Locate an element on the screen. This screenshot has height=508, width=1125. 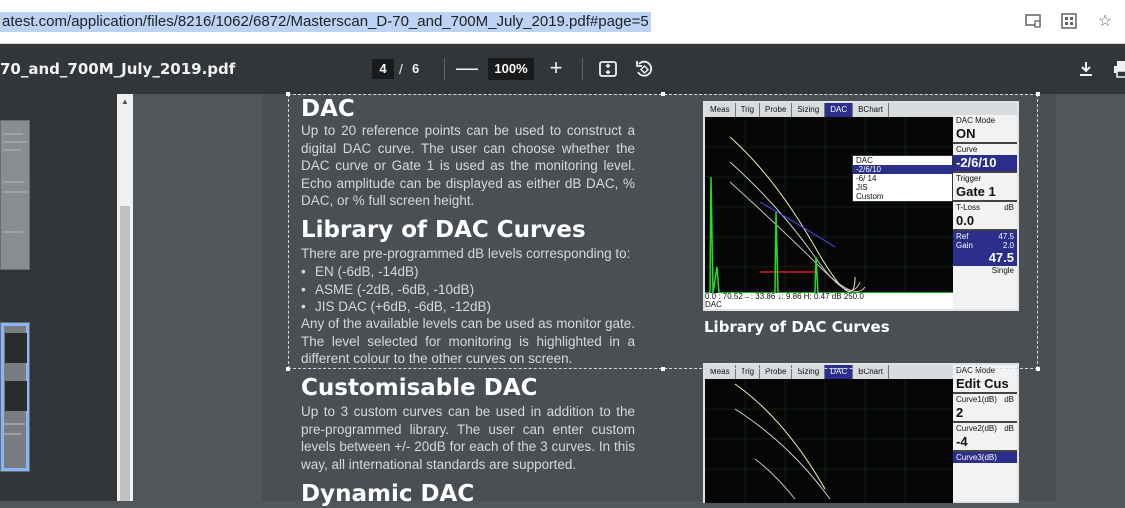
setting-value: 2 is located at coordinates (985, 413).